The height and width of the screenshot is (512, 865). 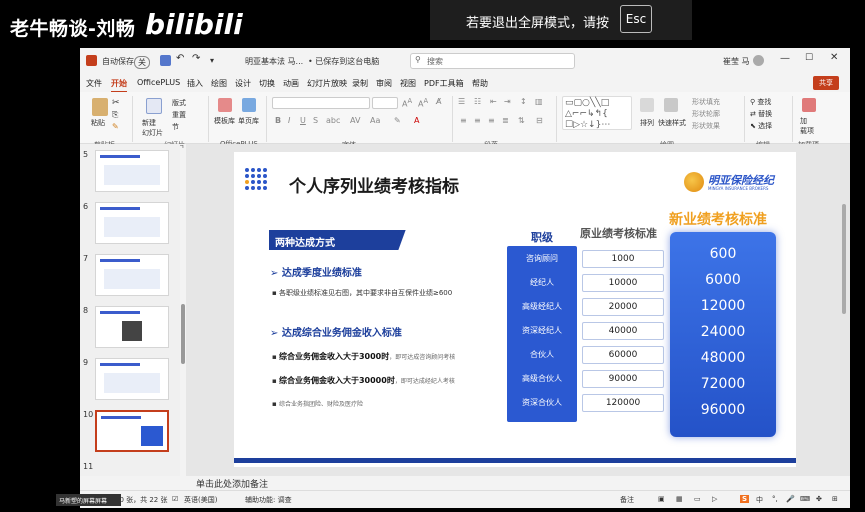 I want to click on bullets-icon: ☰, so click(x=461, y=101).